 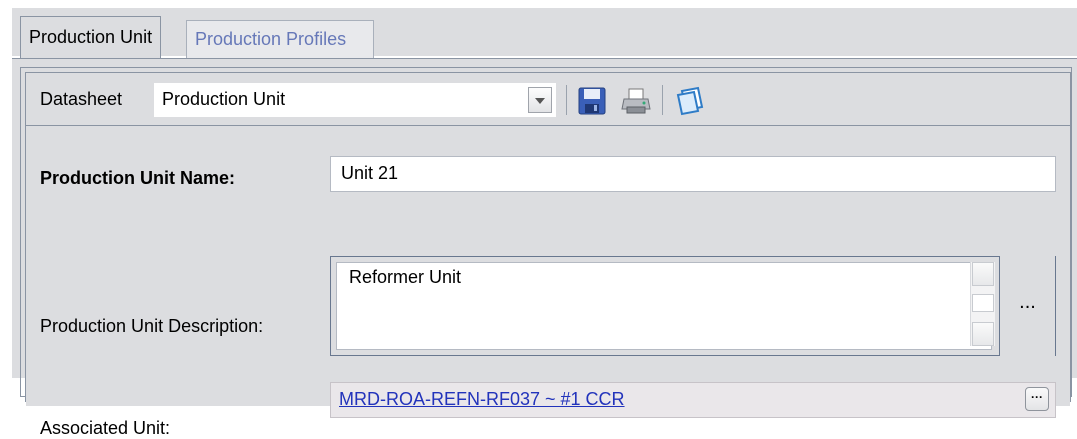 What do you see at coordinates (983, 334) in the screenshot?
I see `scroll-down-icon` at bounding box center [983, 334].